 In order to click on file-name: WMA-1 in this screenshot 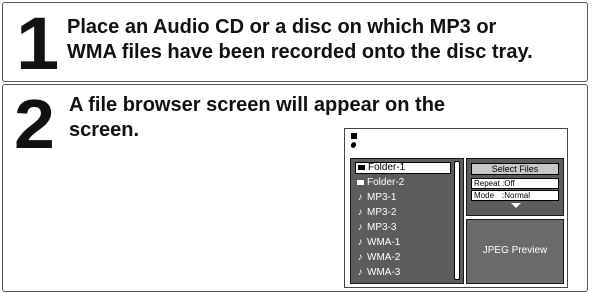, I will do `click(384, 242)`.